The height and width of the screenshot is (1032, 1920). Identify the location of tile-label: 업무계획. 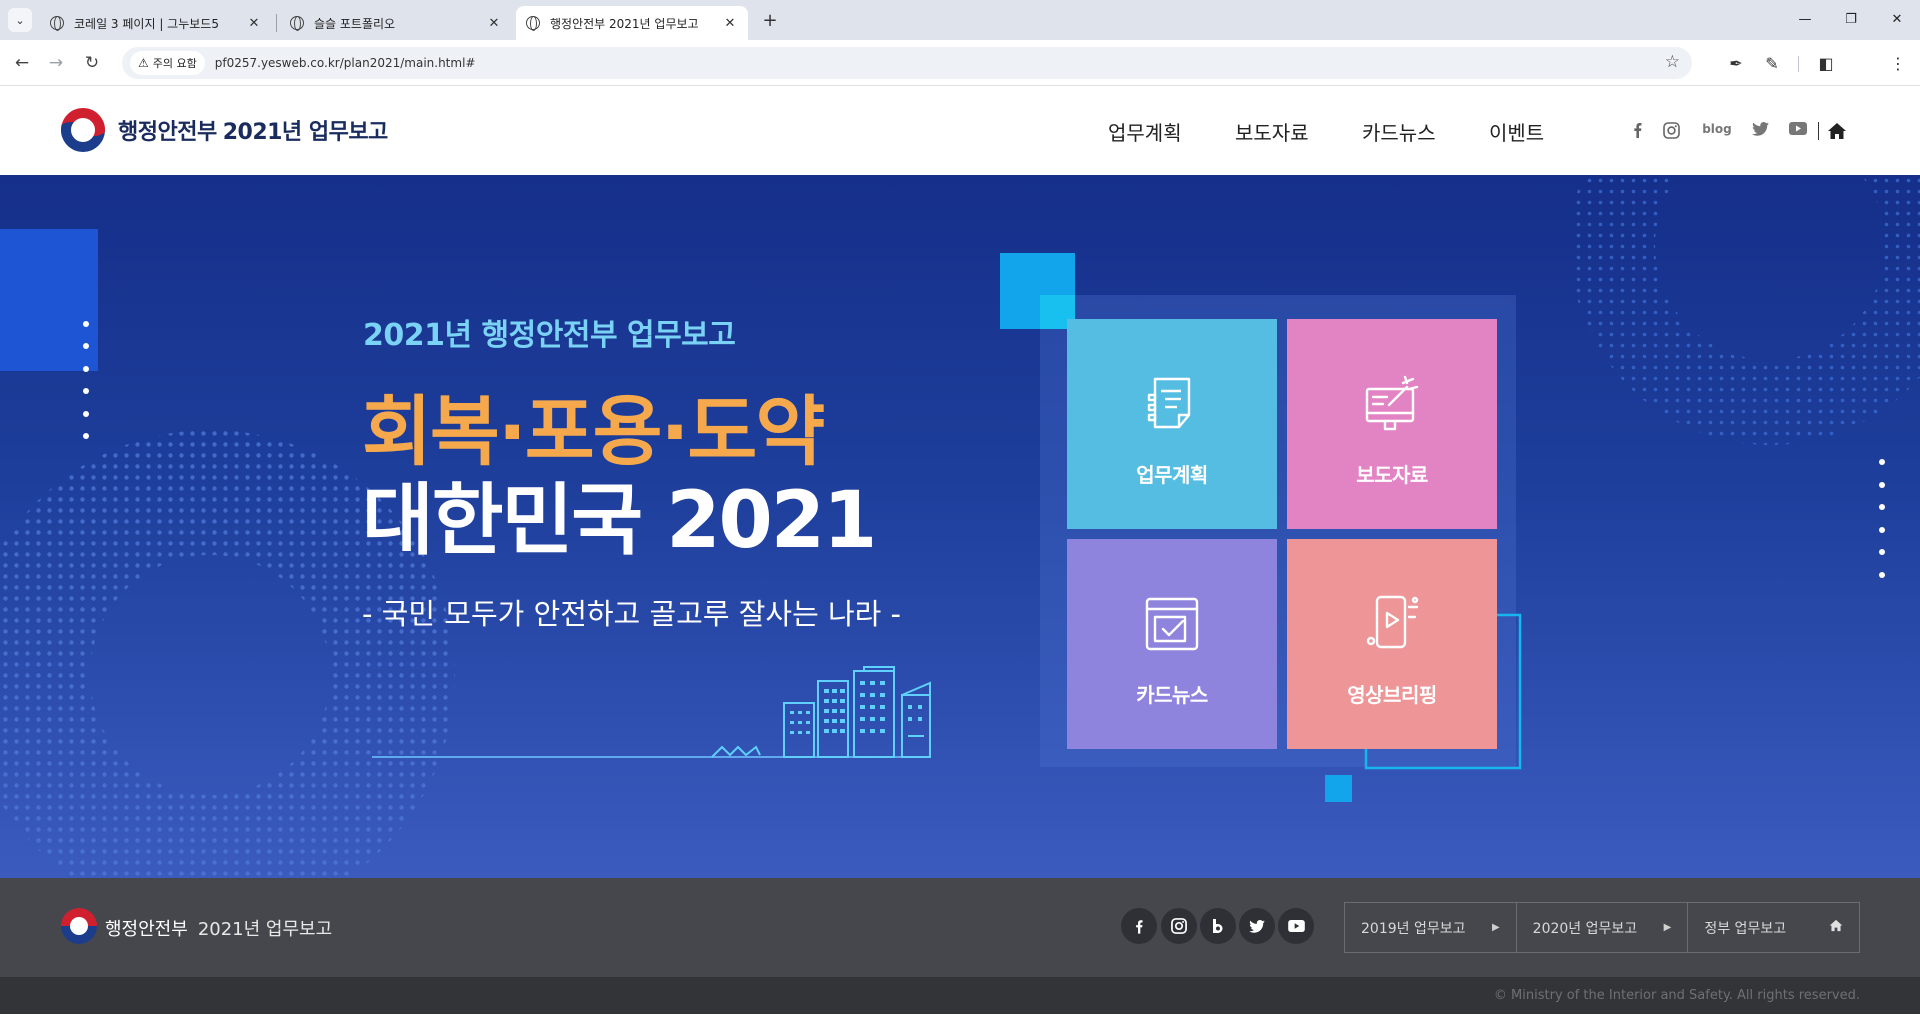
(1172, 475).